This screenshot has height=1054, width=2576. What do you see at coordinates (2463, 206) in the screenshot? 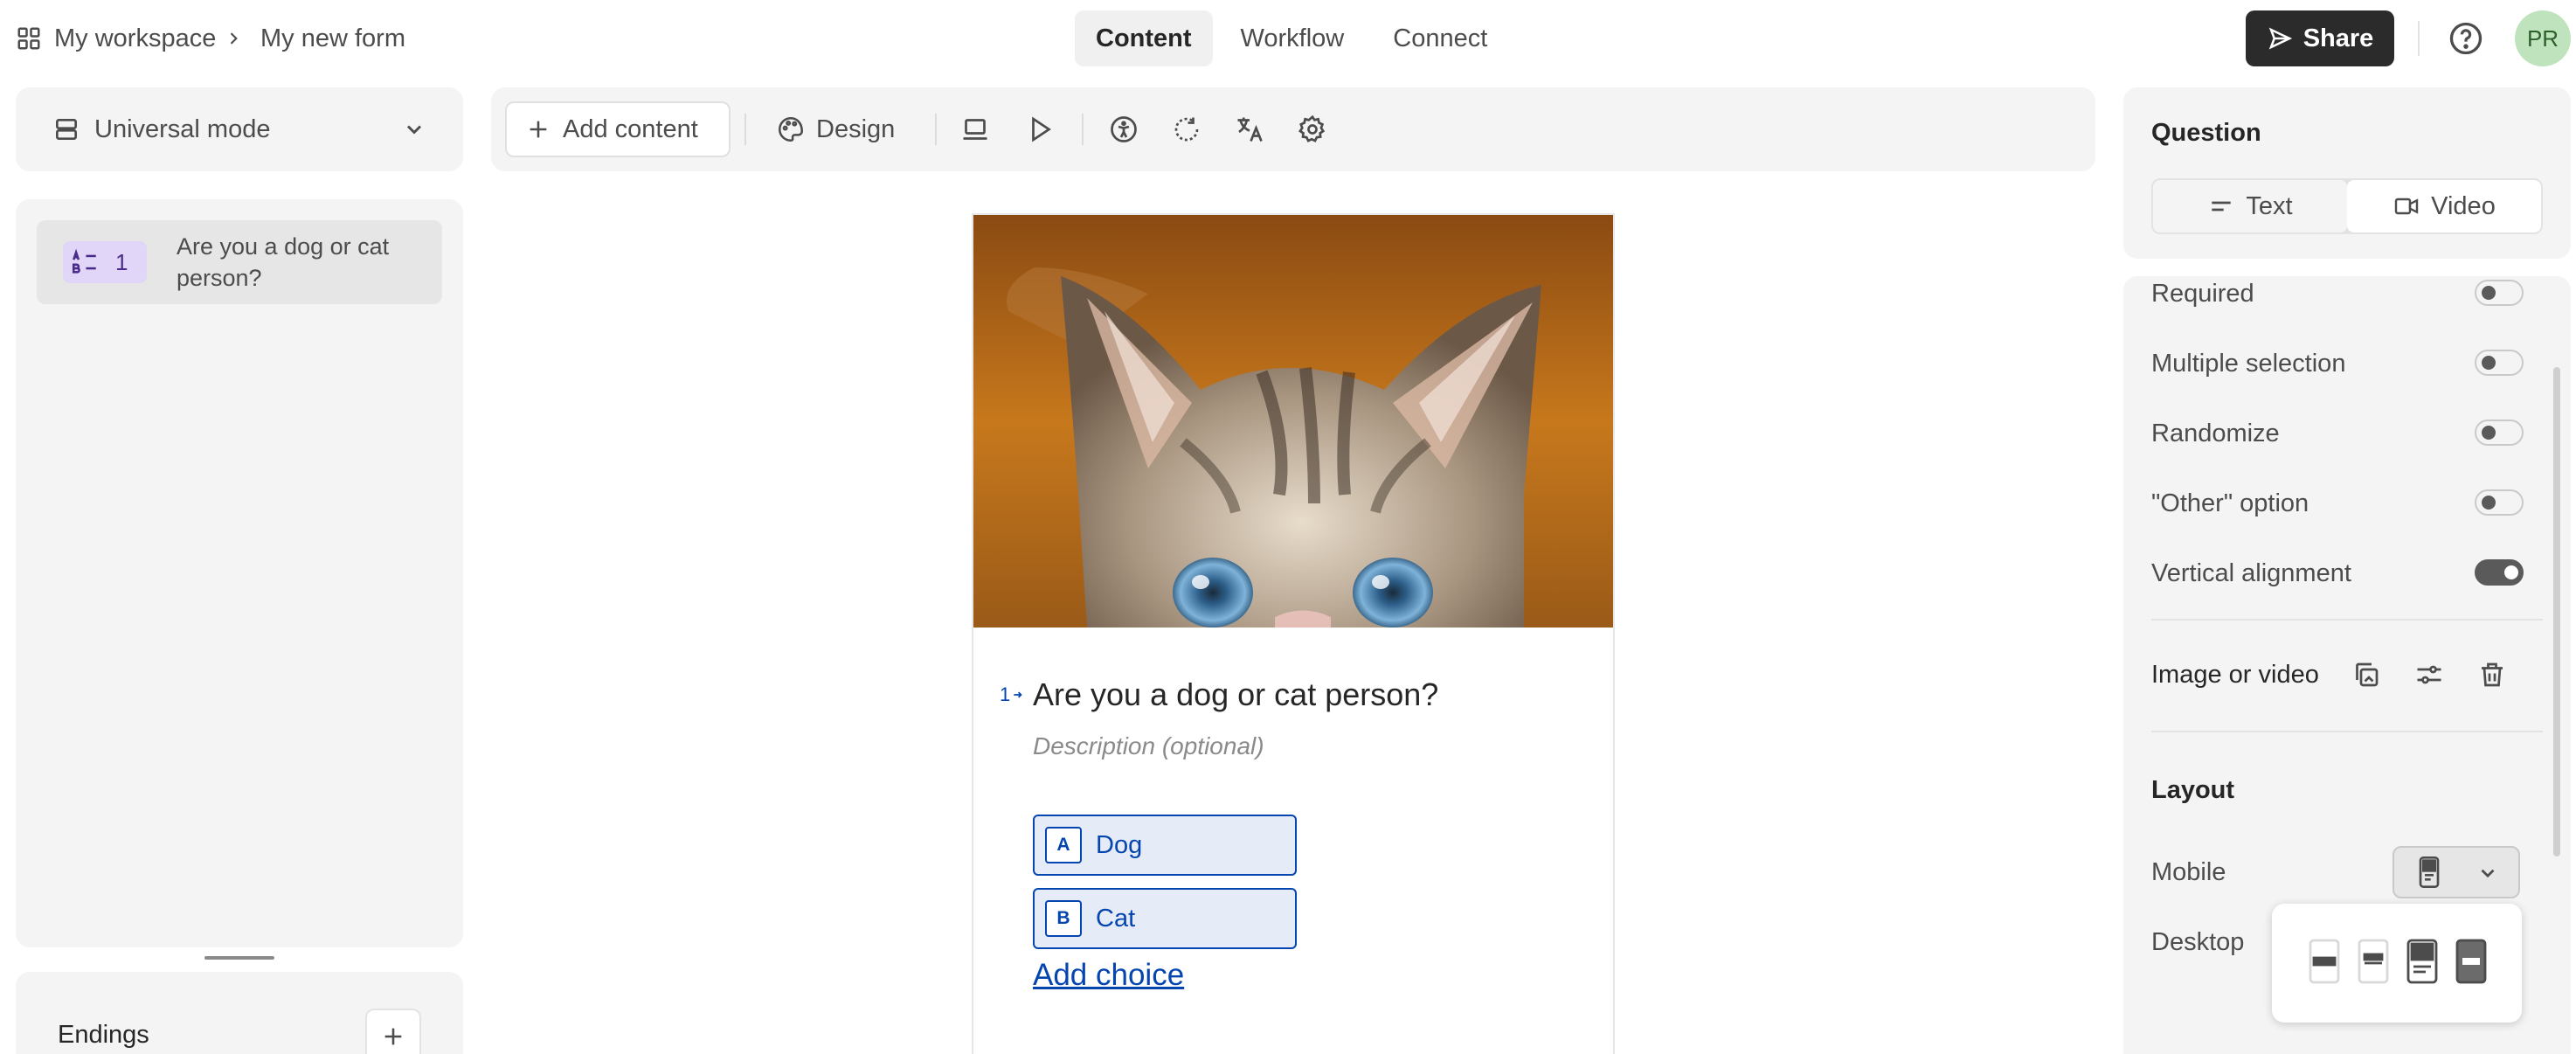
I see `segment-video-label: Video` at bounding box center [2463, 206].